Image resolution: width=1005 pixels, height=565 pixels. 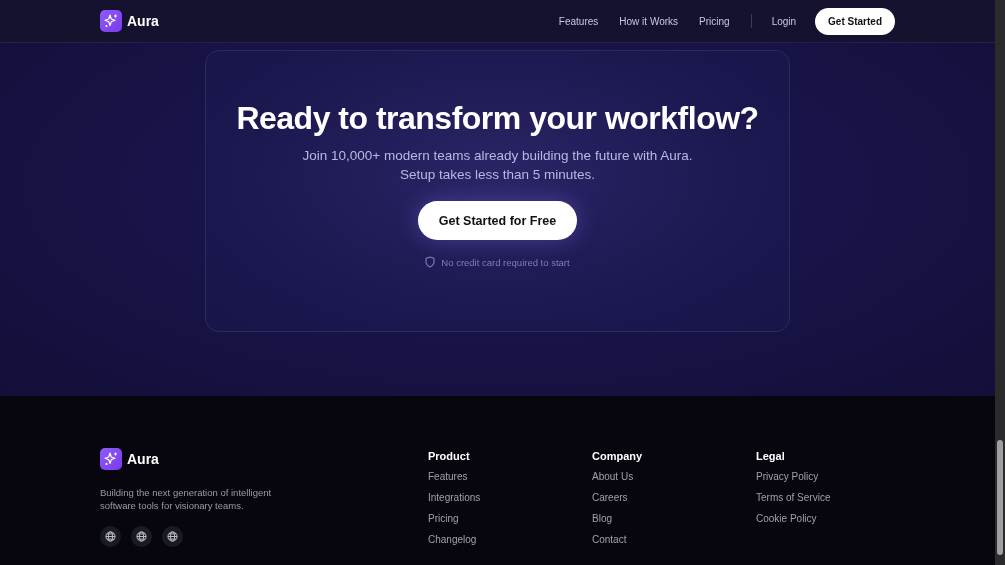 I want to click on footer-link: Blog, so click(x=674, y=519).